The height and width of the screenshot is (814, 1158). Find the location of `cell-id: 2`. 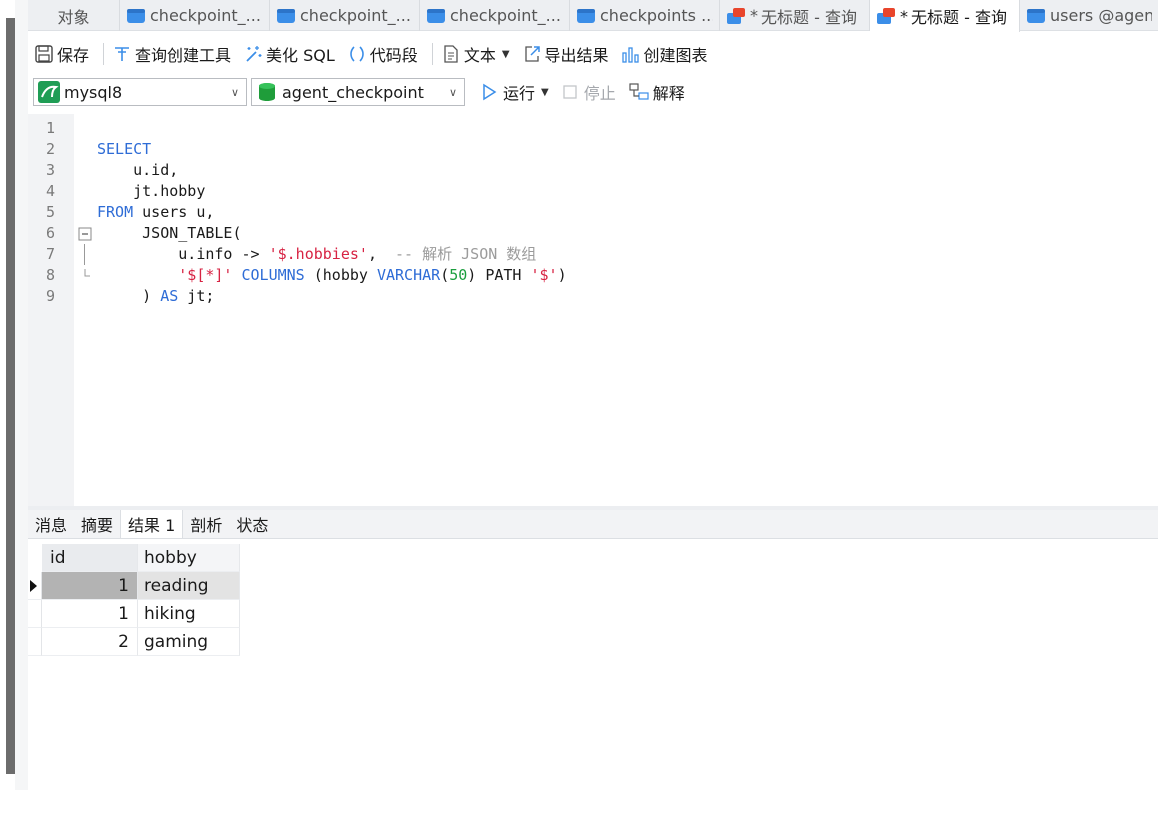

cell-id: 2 is located at coordinates (90, 642).